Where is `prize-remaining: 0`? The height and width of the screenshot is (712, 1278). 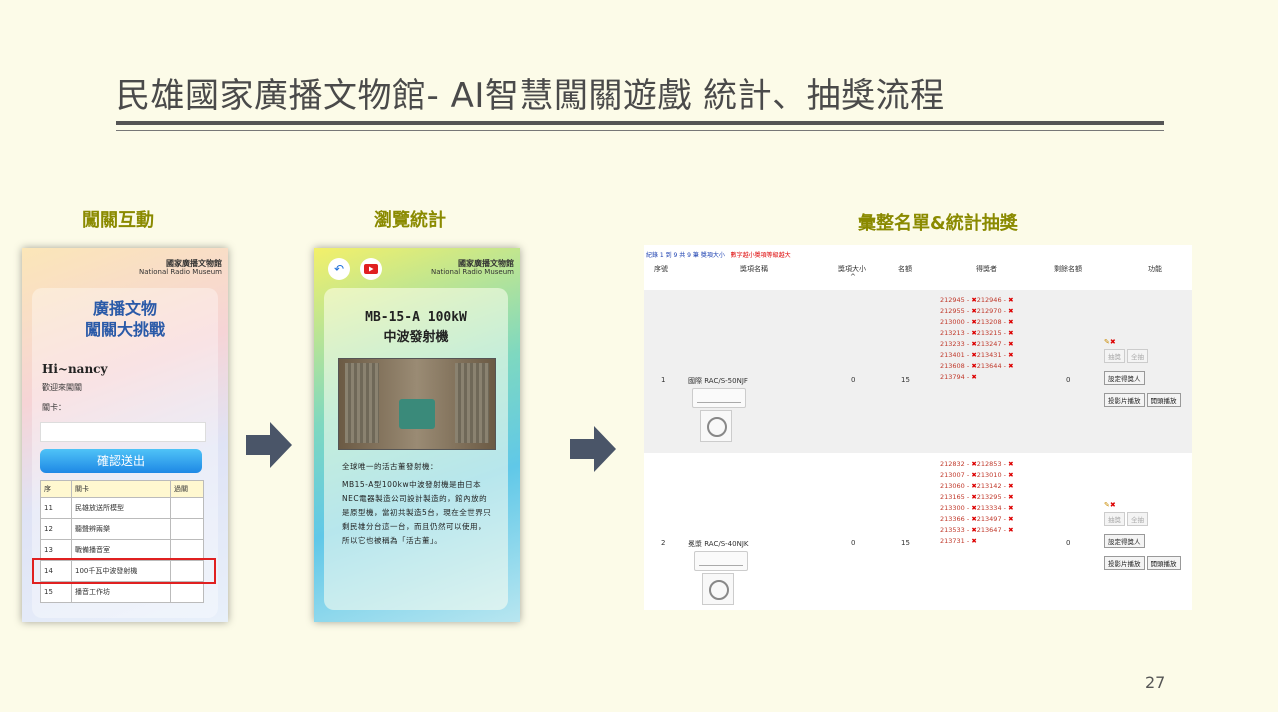
prize-remaining: 0 is located at coordinates (1068, 543).